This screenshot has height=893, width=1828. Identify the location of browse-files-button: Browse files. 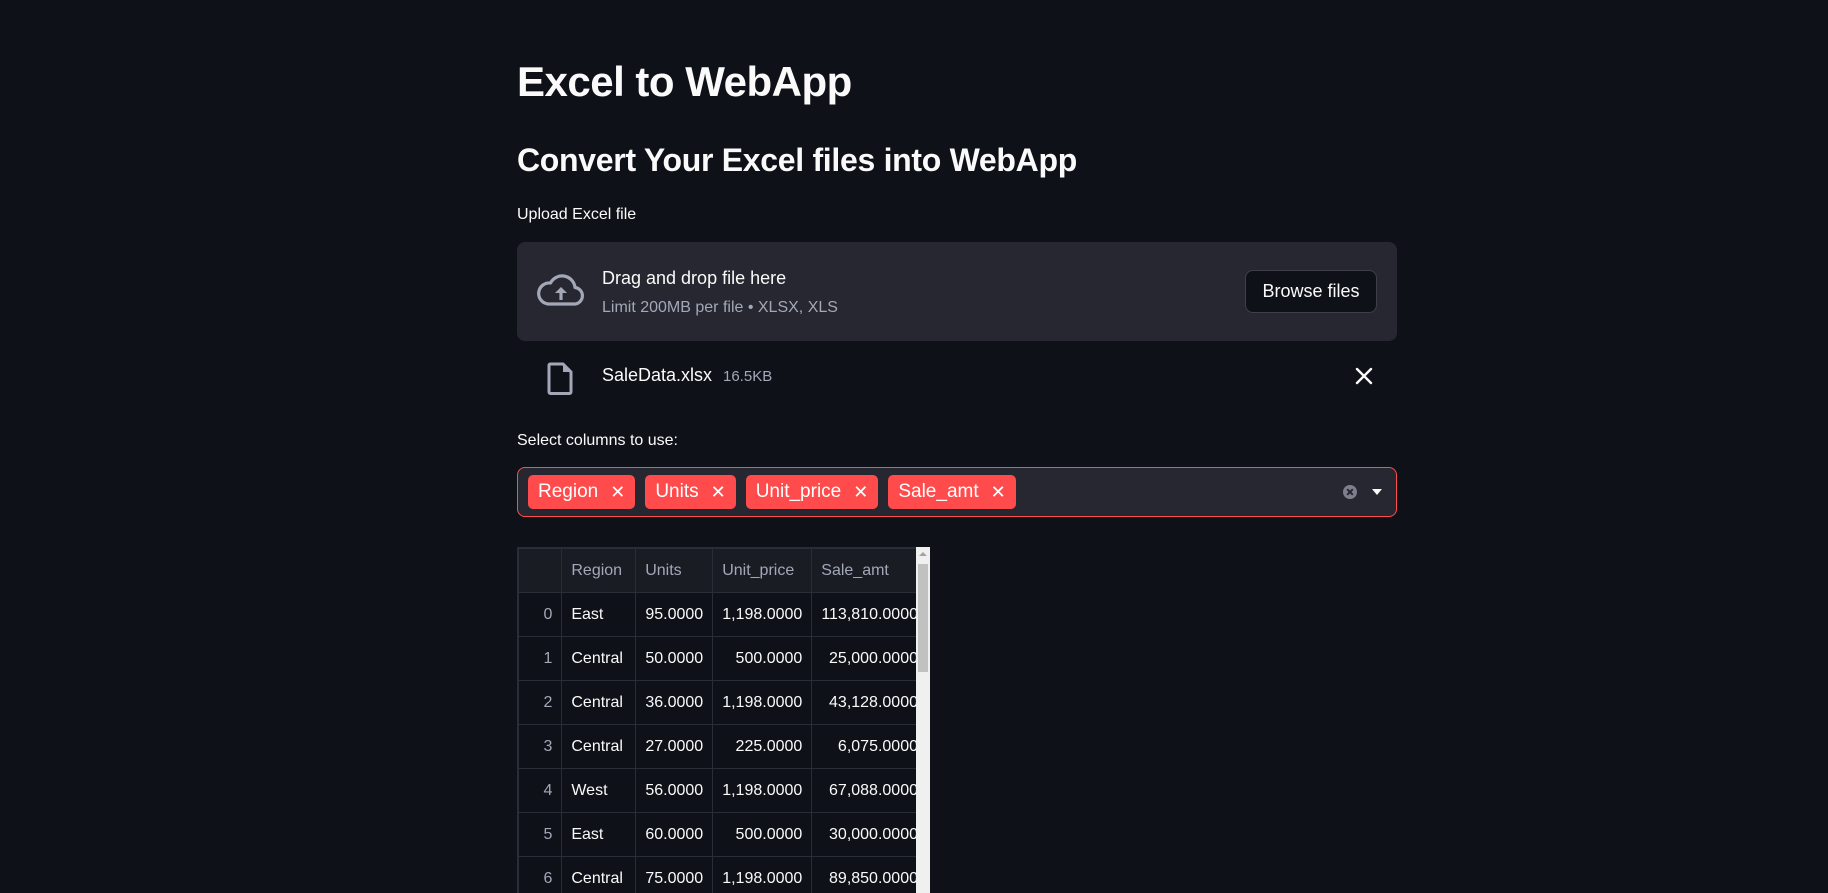
(1311, 291).